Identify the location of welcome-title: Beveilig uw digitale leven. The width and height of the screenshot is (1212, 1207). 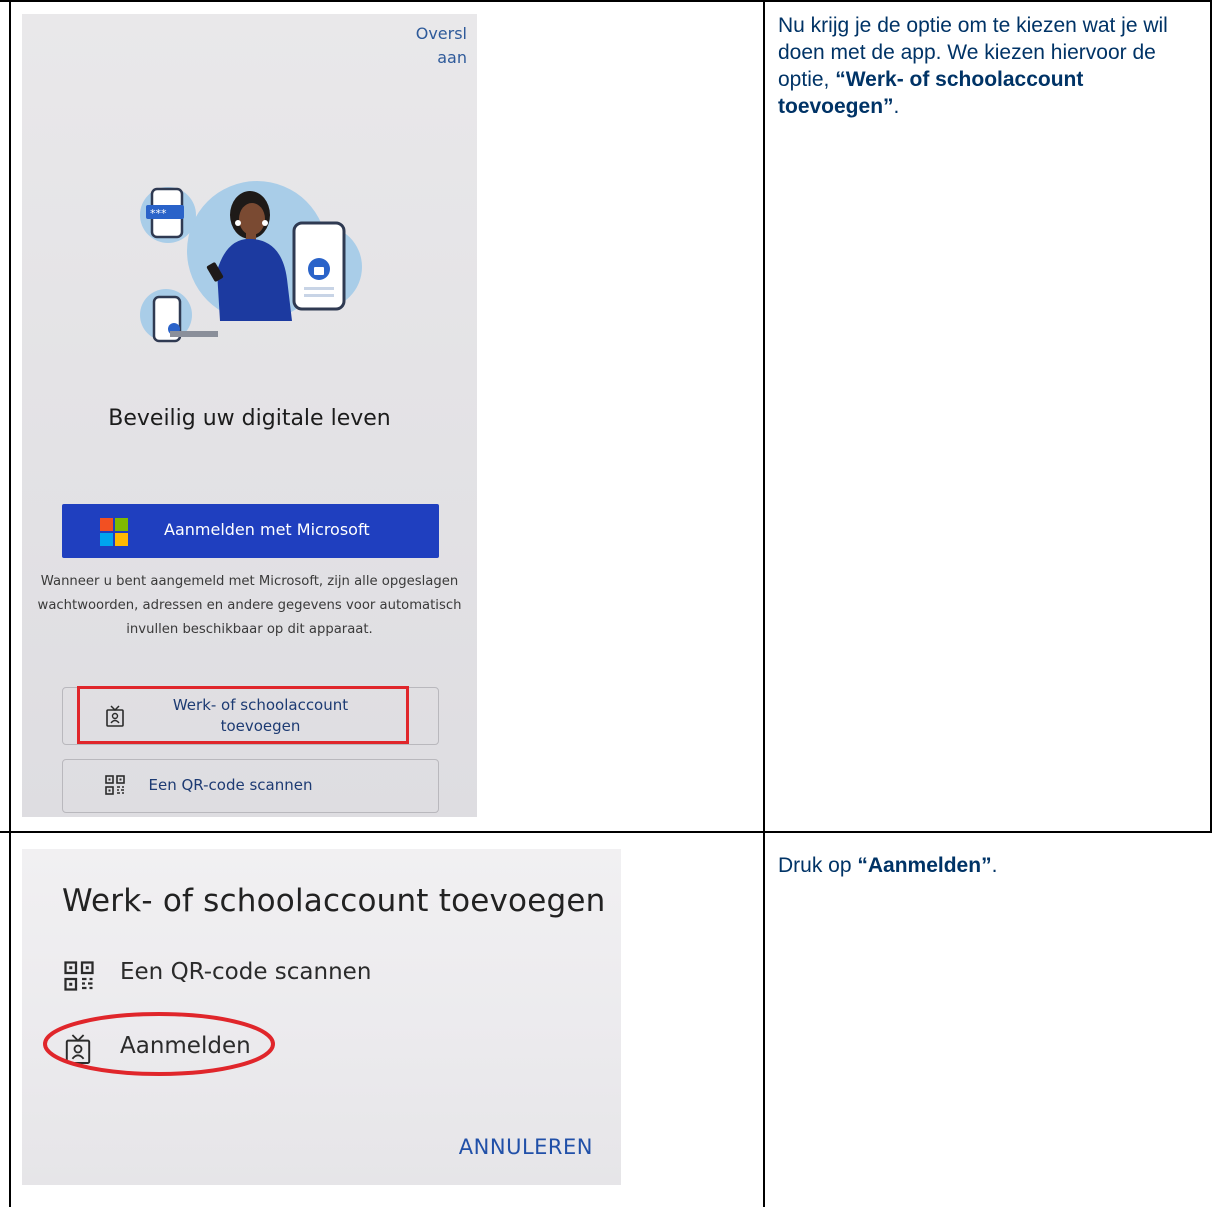
(249, 418).